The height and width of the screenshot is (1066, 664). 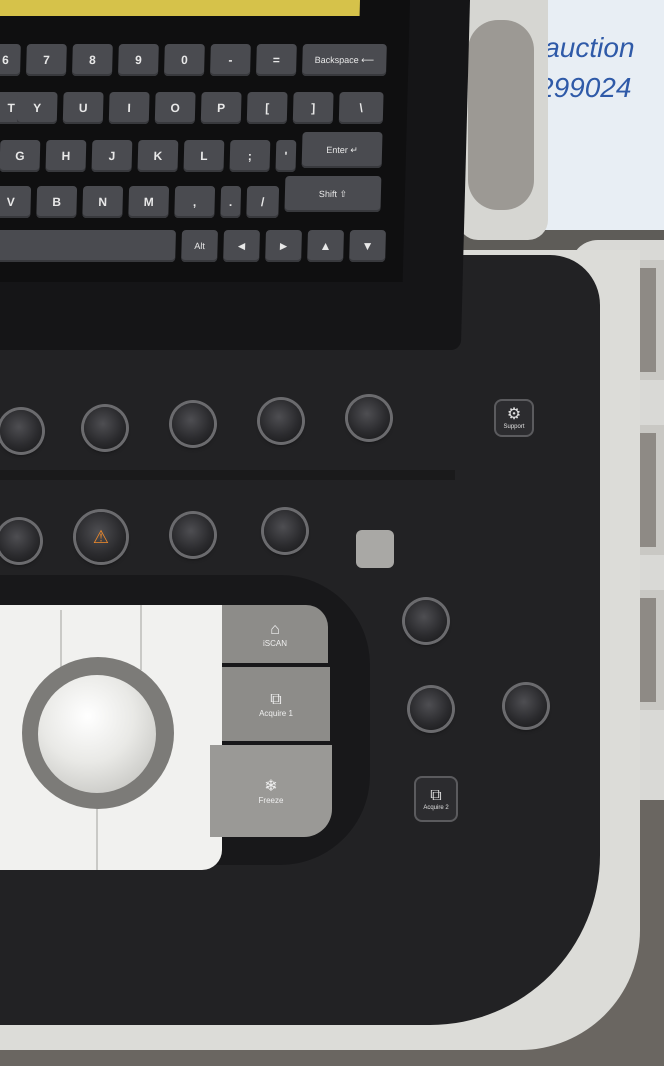 I want to click on acquire-1-button: ⧉ Acquire 1, so click(x=276, y=704).